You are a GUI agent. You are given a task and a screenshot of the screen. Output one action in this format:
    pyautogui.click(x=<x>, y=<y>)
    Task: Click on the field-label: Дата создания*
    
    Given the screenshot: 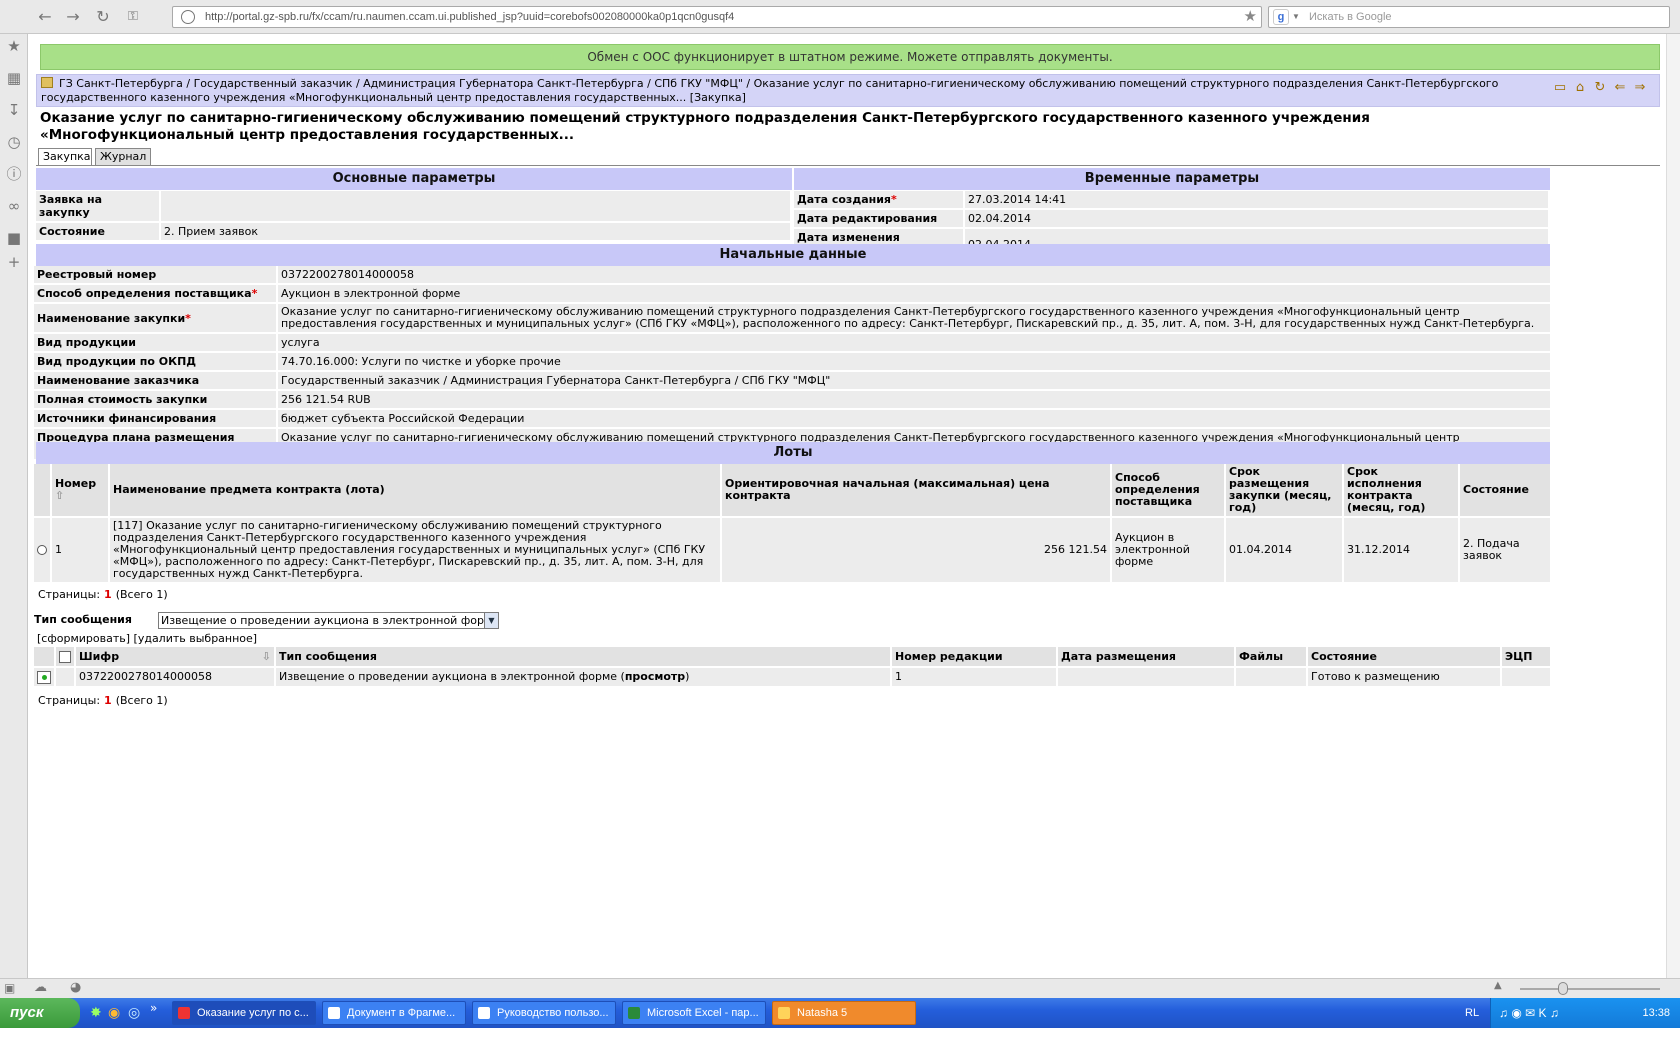 What is the action you would take?
    pyautogui.click(x=879, y=200)
    